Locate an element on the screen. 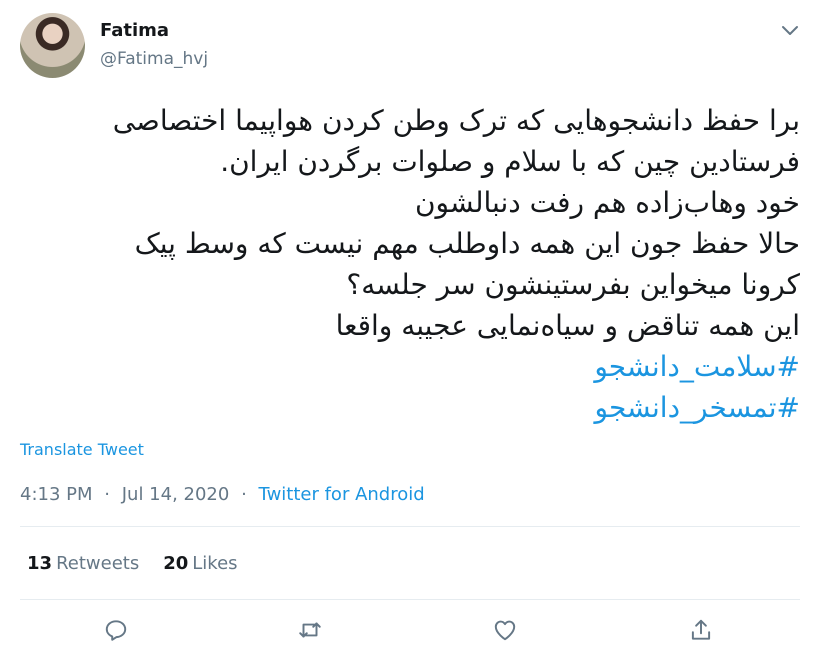 This screenshot has height=671, width=820. tweet-actions is located at coordinates (410, 632).